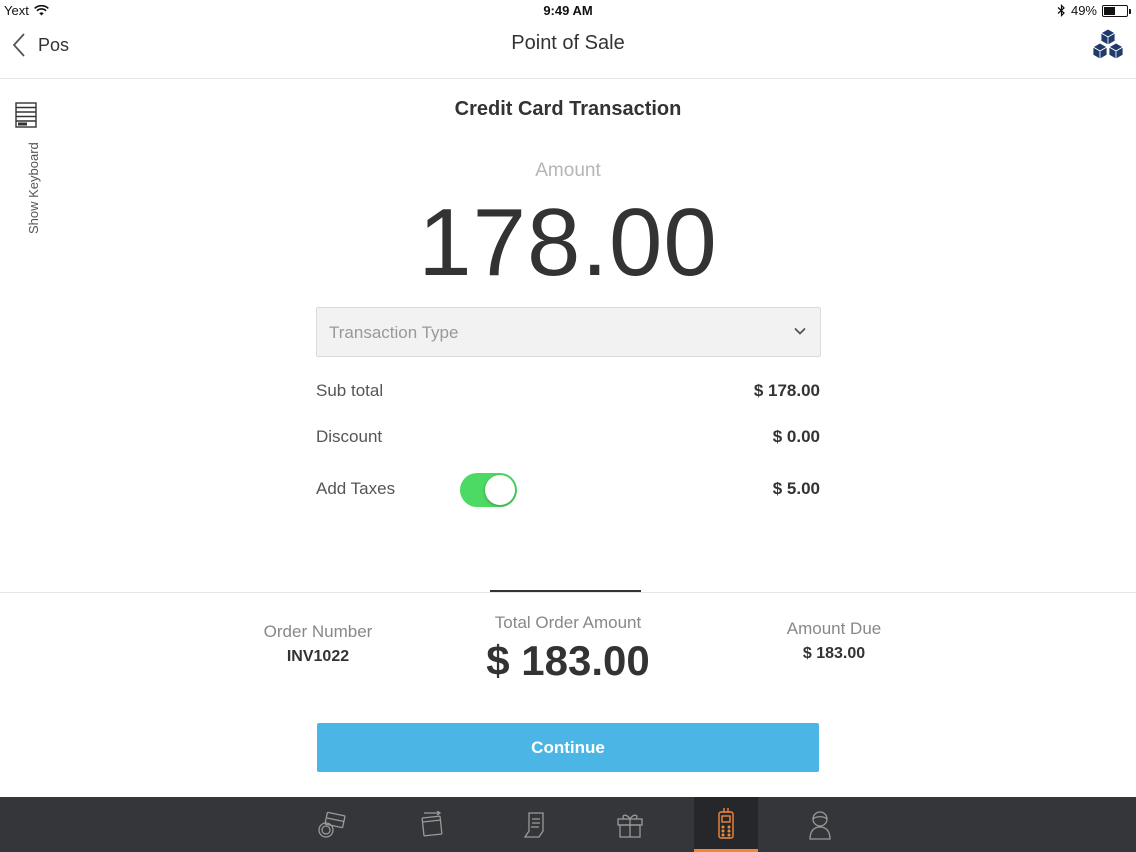 This screenshot has width=1136, height=852. I want to click on discount-row: Discount $ 0.00, so click(568, 438).